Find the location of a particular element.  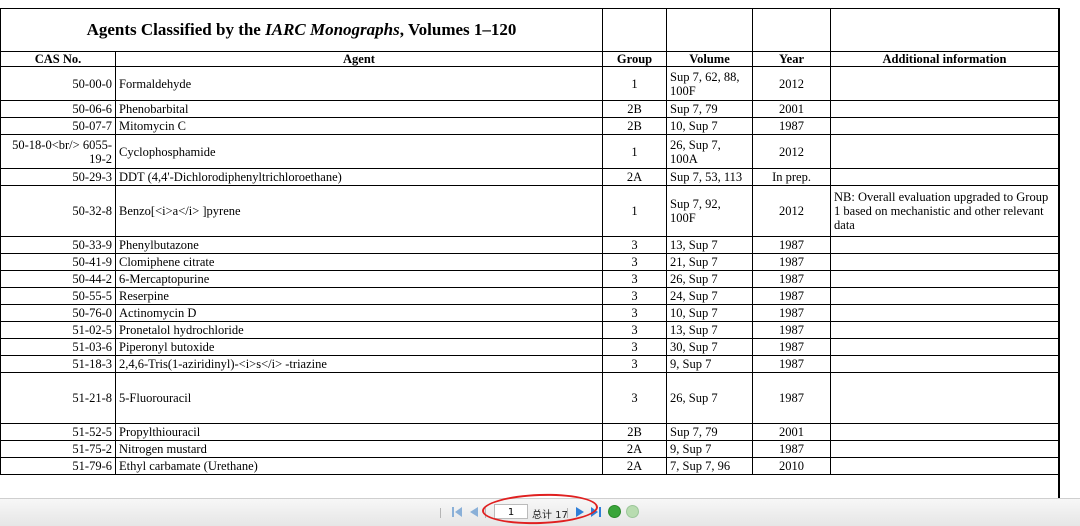

cell-agent: Actinomycin D is located at coordinates (359, 313).